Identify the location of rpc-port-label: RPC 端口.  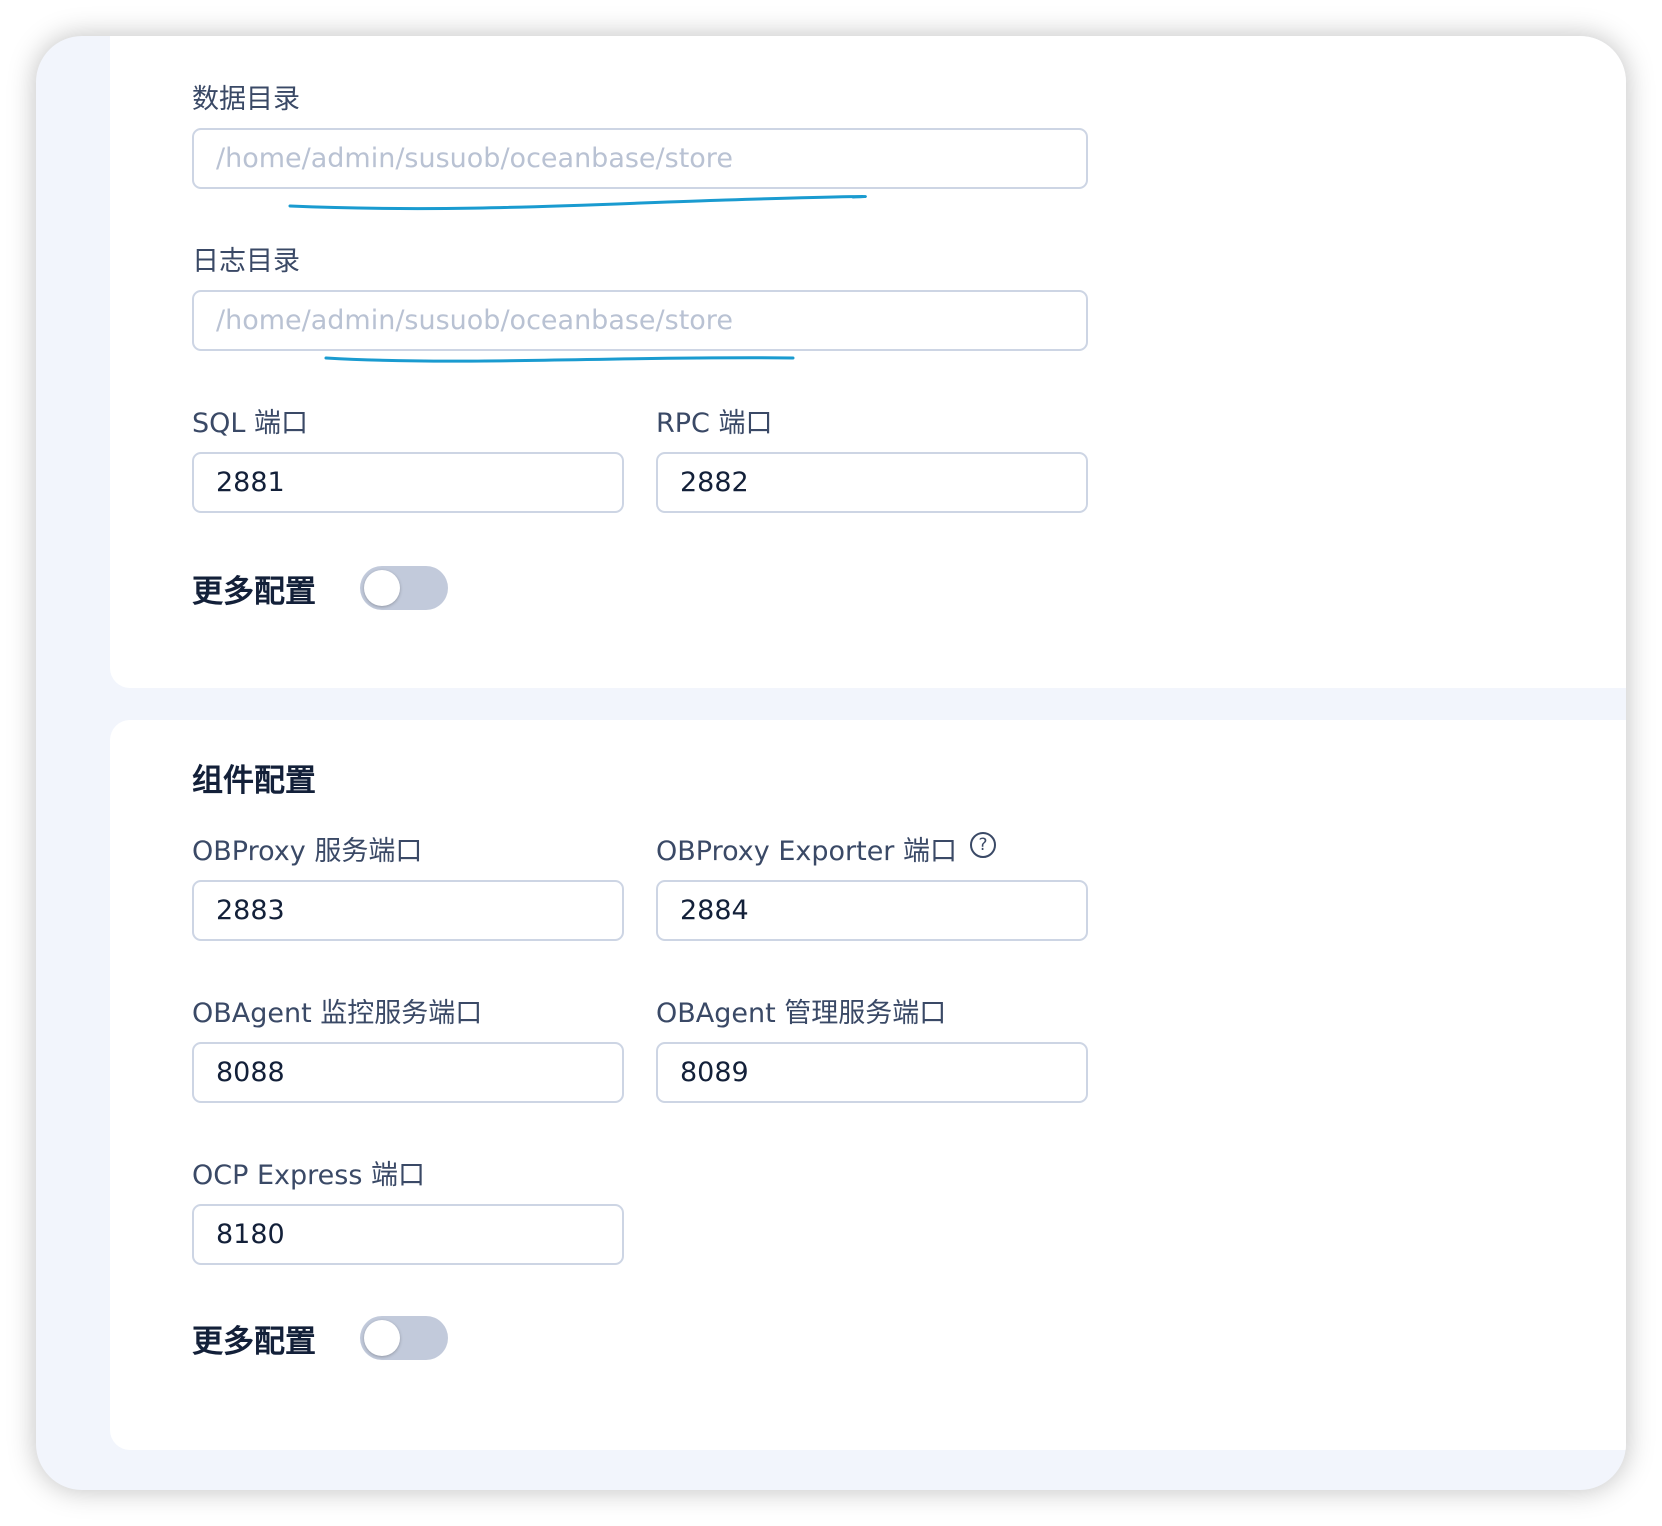
(714, 423).